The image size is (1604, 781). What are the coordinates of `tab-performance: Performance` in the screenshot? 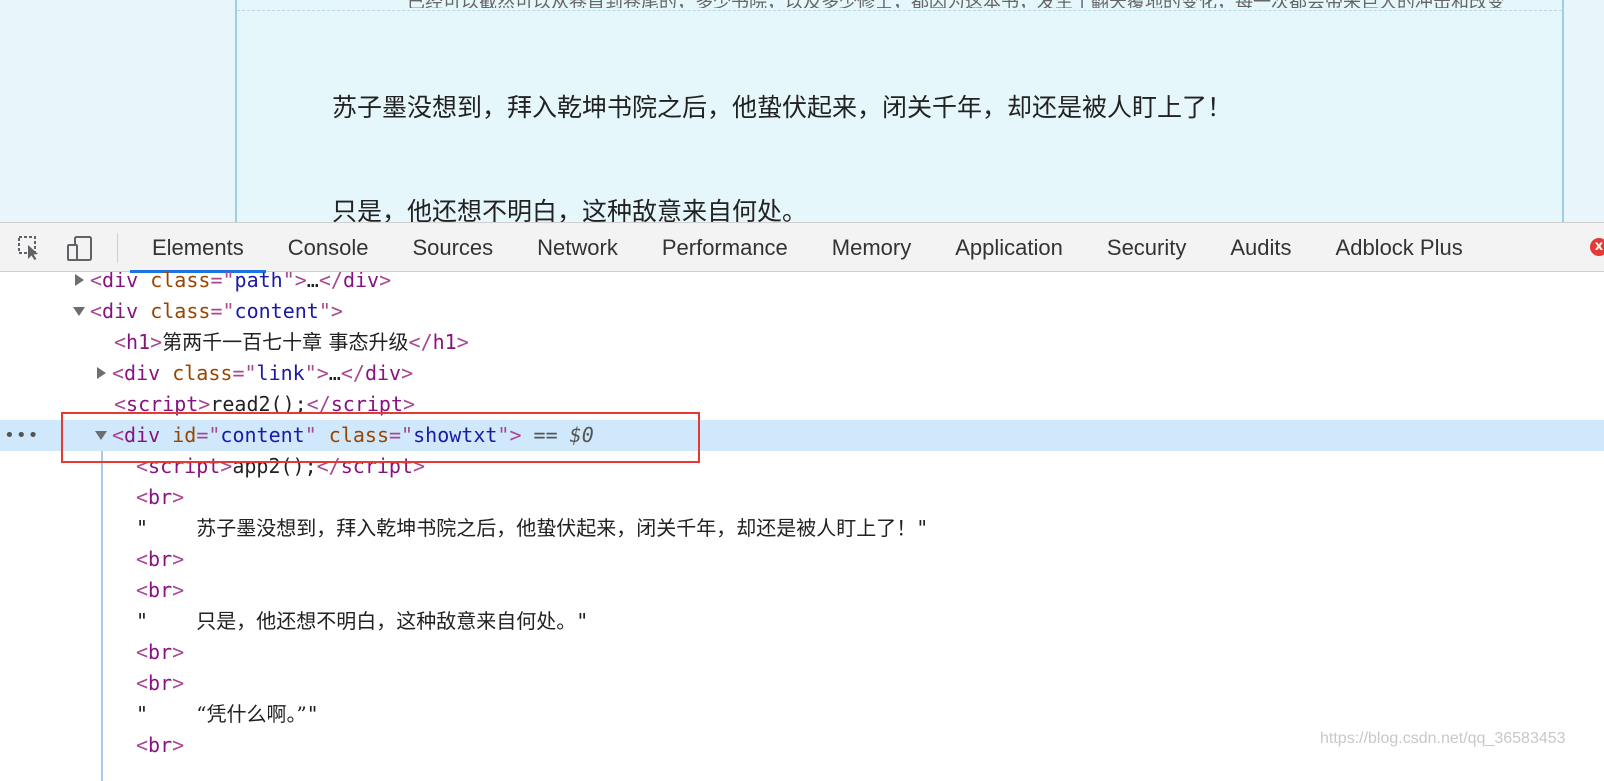 It's located at (725, 247).